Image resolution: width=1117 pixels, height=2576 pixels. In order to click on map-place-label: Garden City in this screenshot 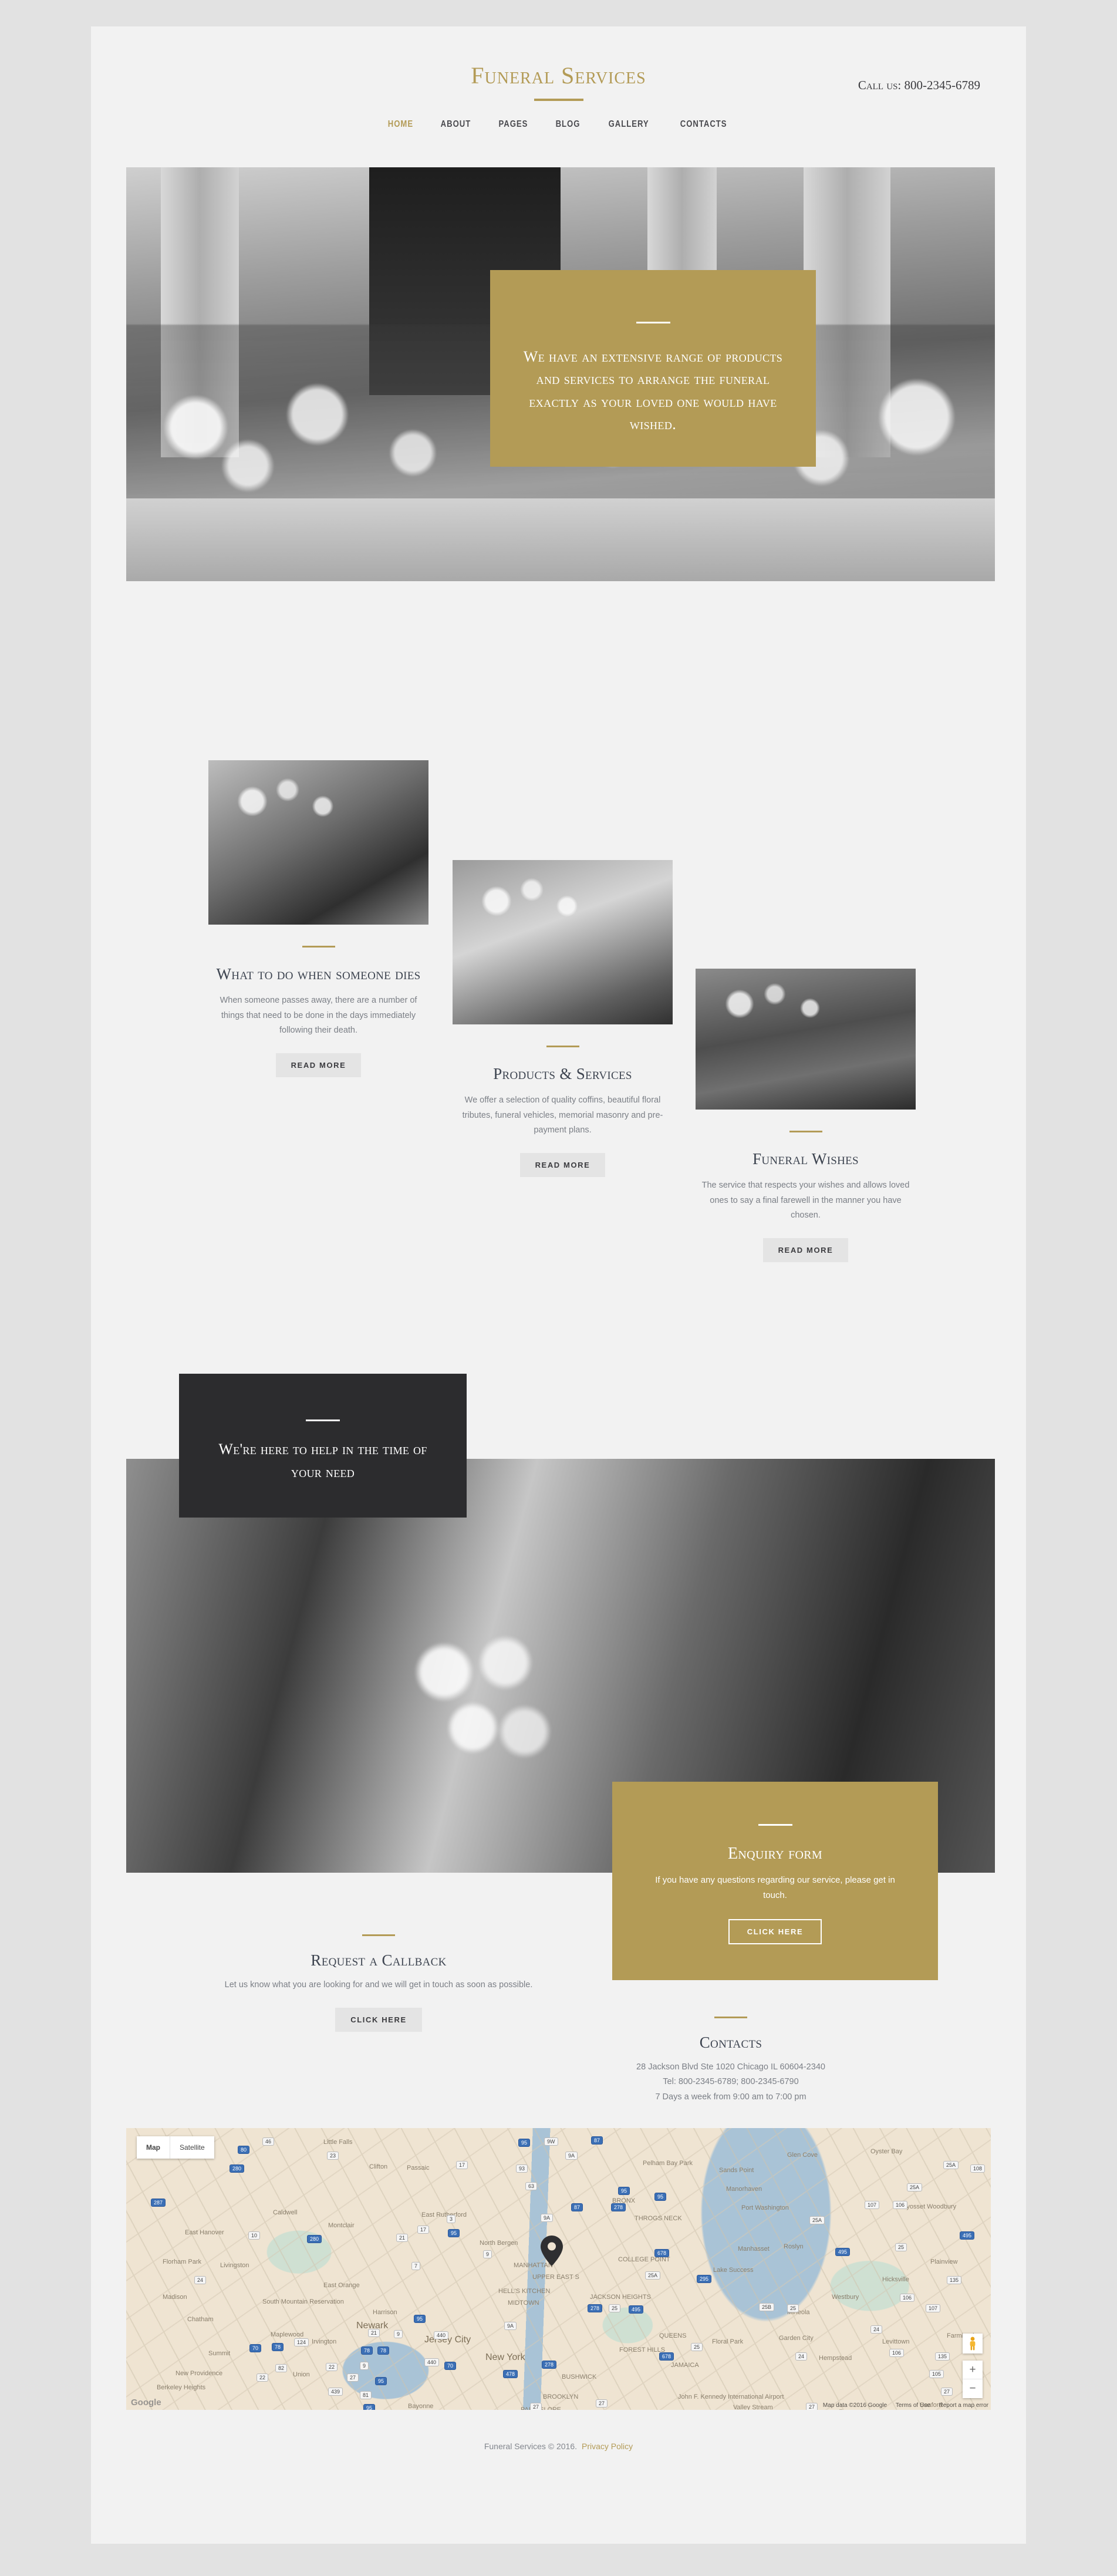, I will do `click(796, 2338)`.